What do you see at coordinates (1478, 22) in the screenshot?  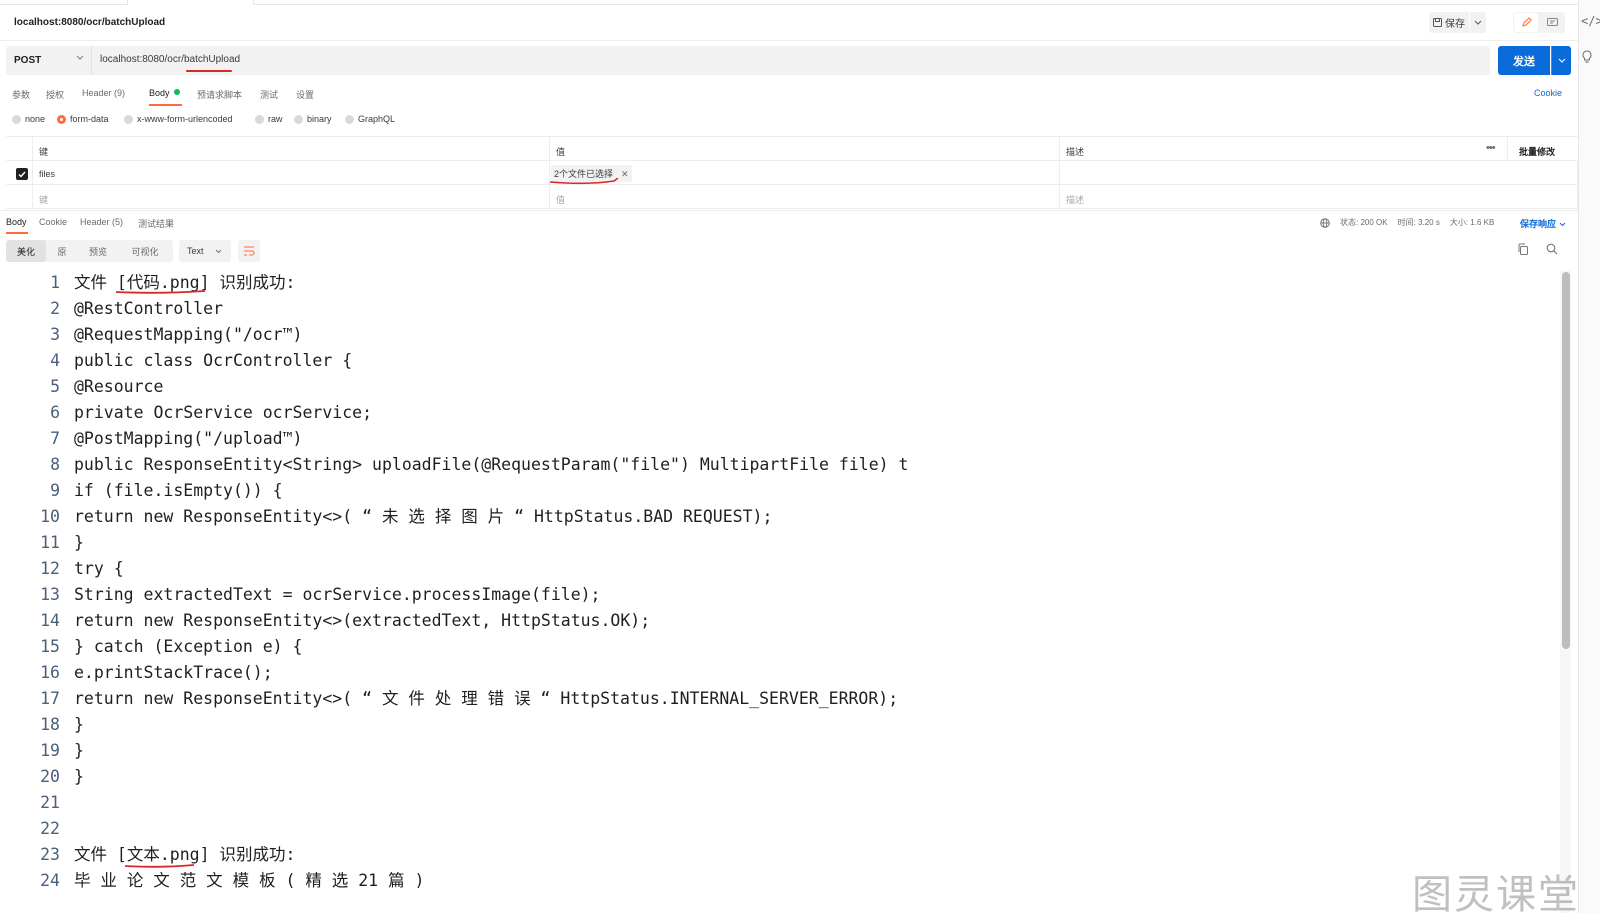 I see `save-dropdown-button` at bounding box center [1478, 22].